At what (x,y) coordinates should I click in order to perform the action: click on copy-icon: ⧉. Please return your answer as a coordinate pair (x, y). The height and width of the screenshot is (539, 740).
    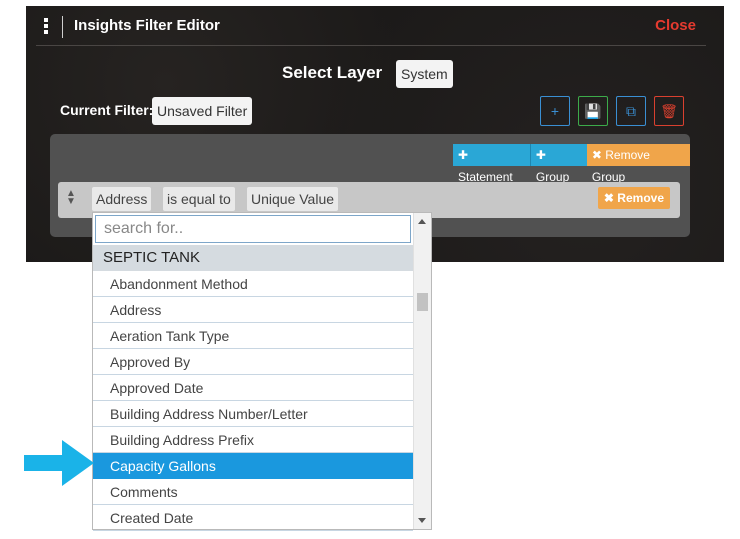
    Looking at the image, I should click on (631, 110).